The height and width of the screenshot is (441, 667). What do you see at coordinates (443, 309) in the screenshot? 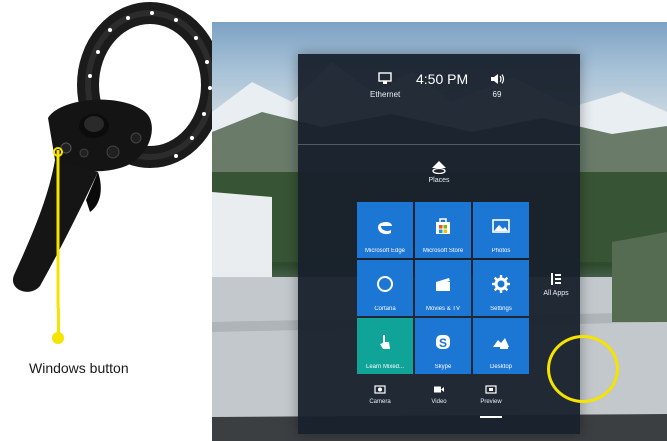
I see `tile-label: Movies & TV` at bounding box center [443, 309].